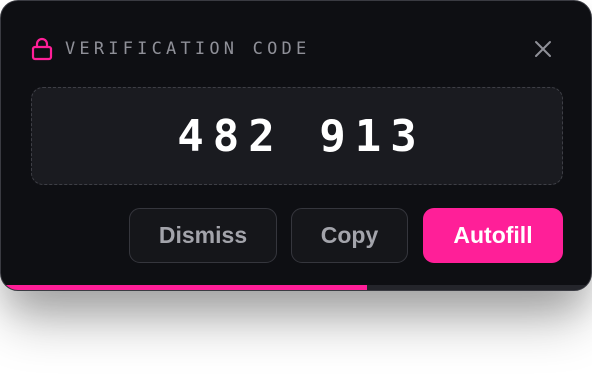 The height and width of the screenshot is (392, 592). I want to click on lock-icon, so click(42, 49).